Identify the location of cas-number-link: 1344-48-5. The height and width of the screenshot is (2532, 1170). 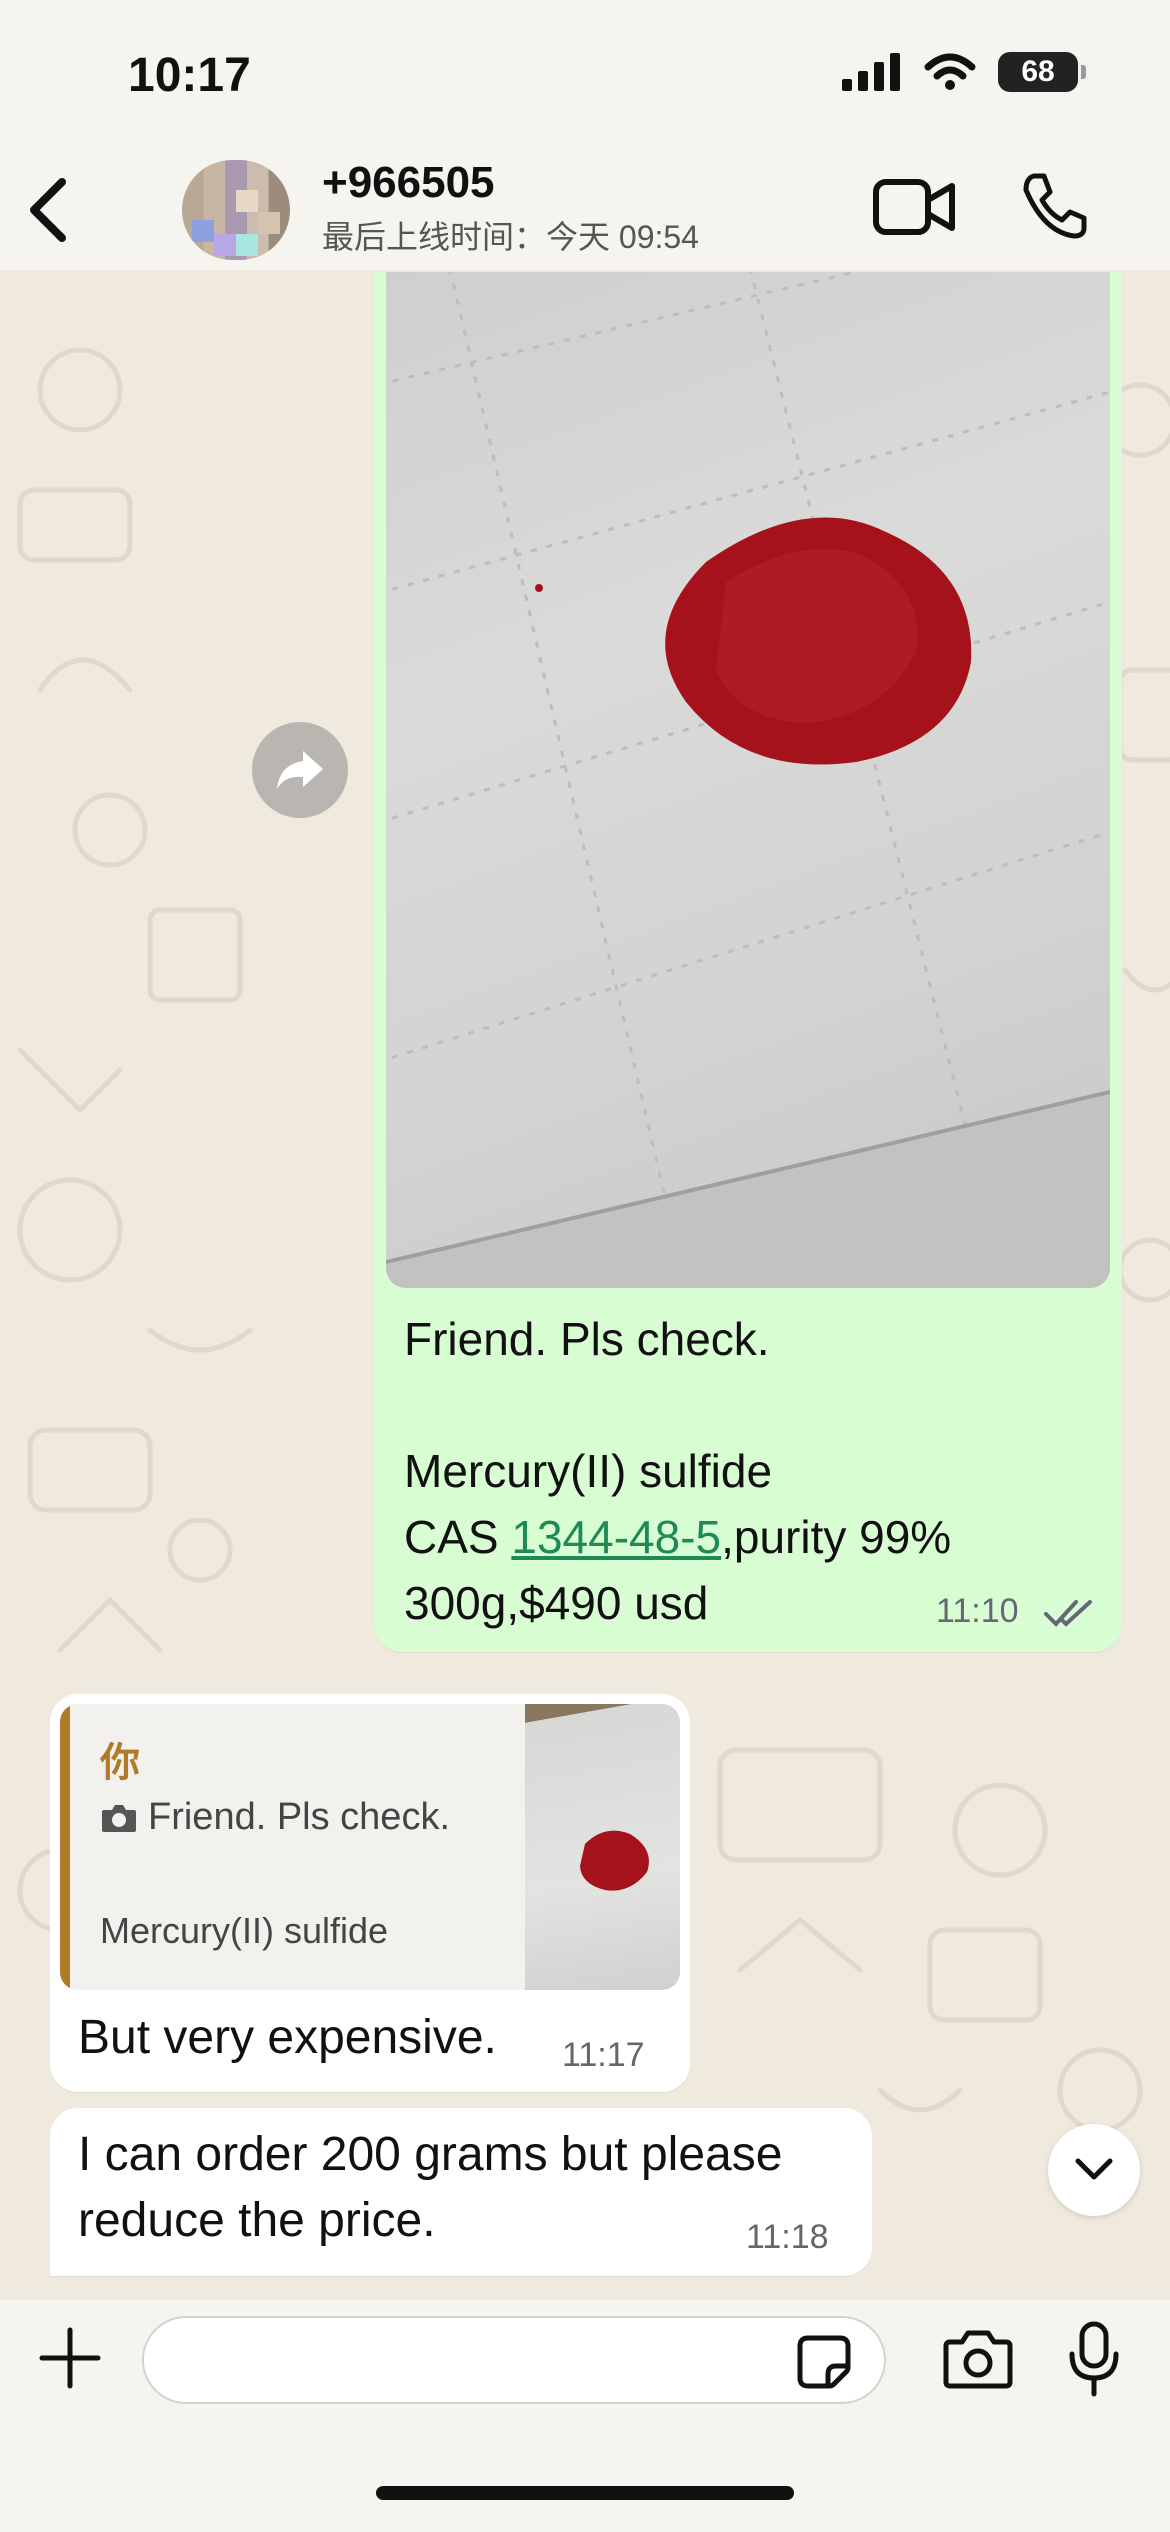
(616, 1537).